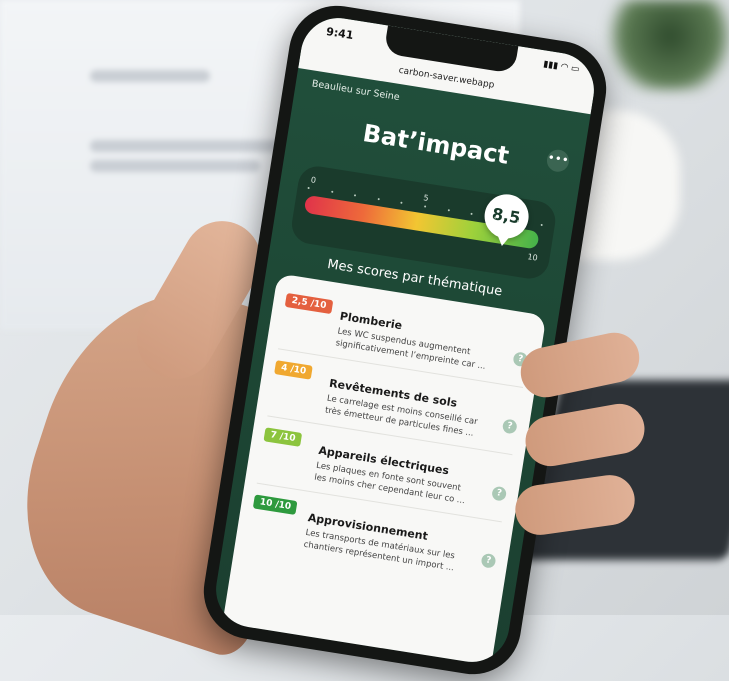  What do you see at coordinates (426, 198) in the screenshot?
I see `gauge-mid-label: 5` at bounding box center [426, 198].